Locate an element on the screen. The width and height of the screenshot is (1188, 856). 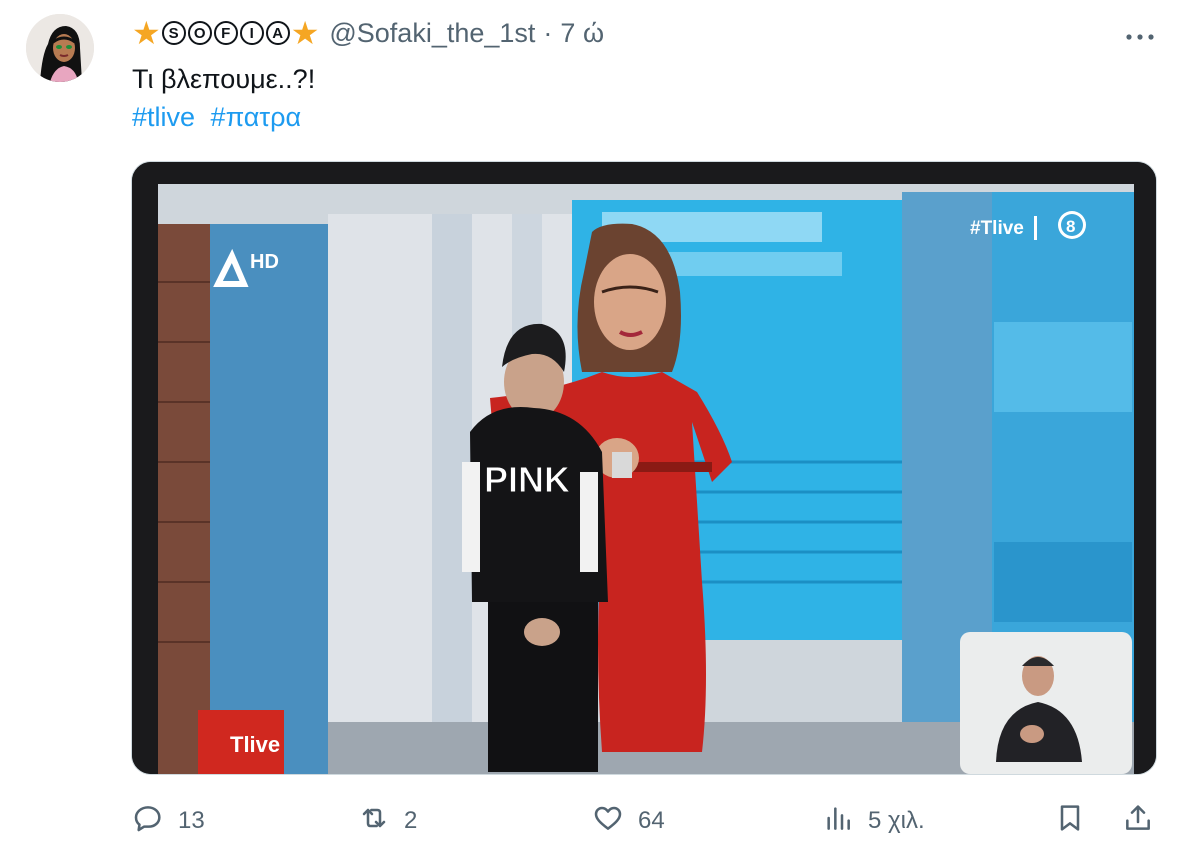
tweet-header: ★ S O F I A ★ @Sofaki_the_1st · 7 ώ is located at coordinates (368, 33).